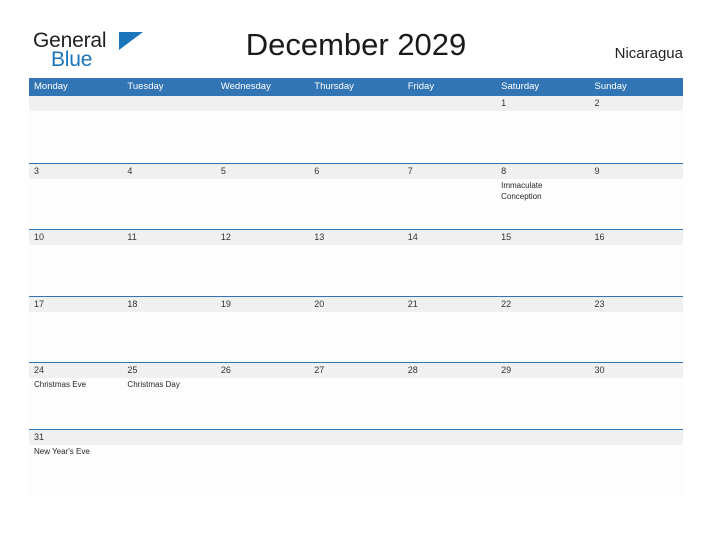  Describe the element at coordinates (168, 237) in the screenshot. I see `day-number: 11` at that location.